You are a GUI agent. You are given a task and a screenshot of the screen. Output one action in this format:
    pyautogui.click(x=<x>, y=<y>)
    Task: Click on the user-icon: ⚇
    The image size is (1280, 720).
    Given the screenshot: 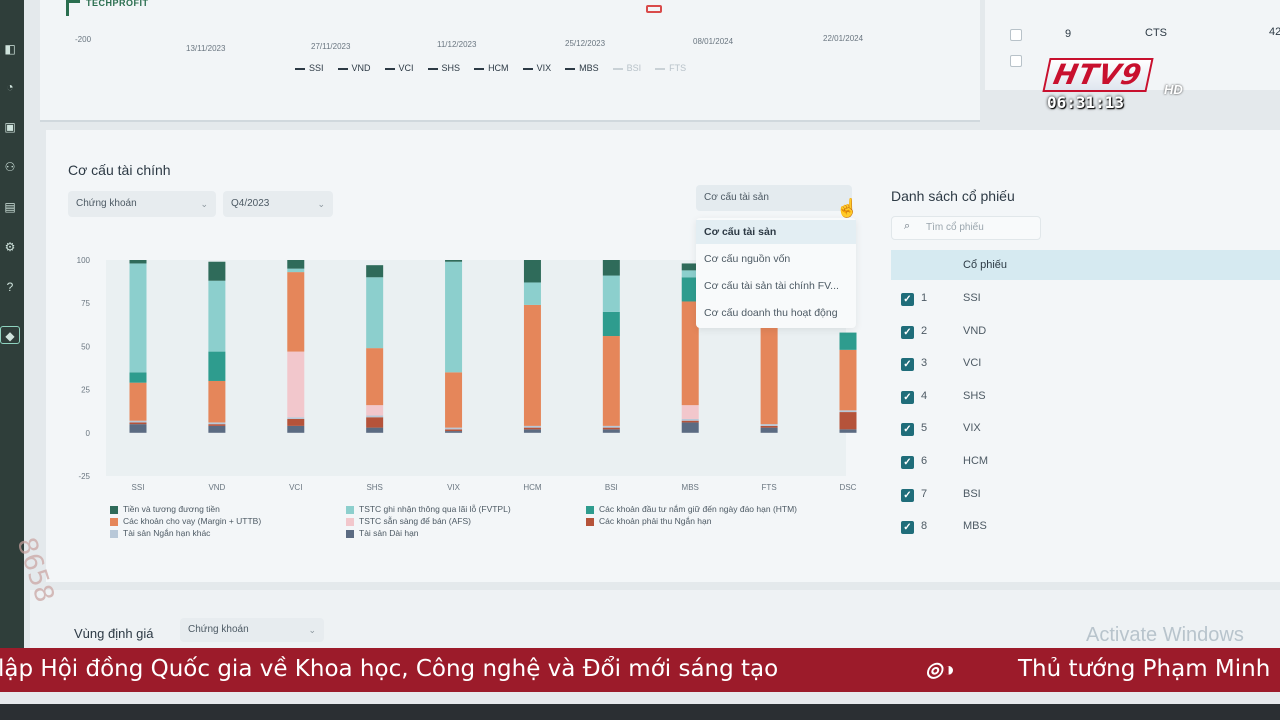 What is the action you would take?
    pyautogui.click(x=10, y=167)
    